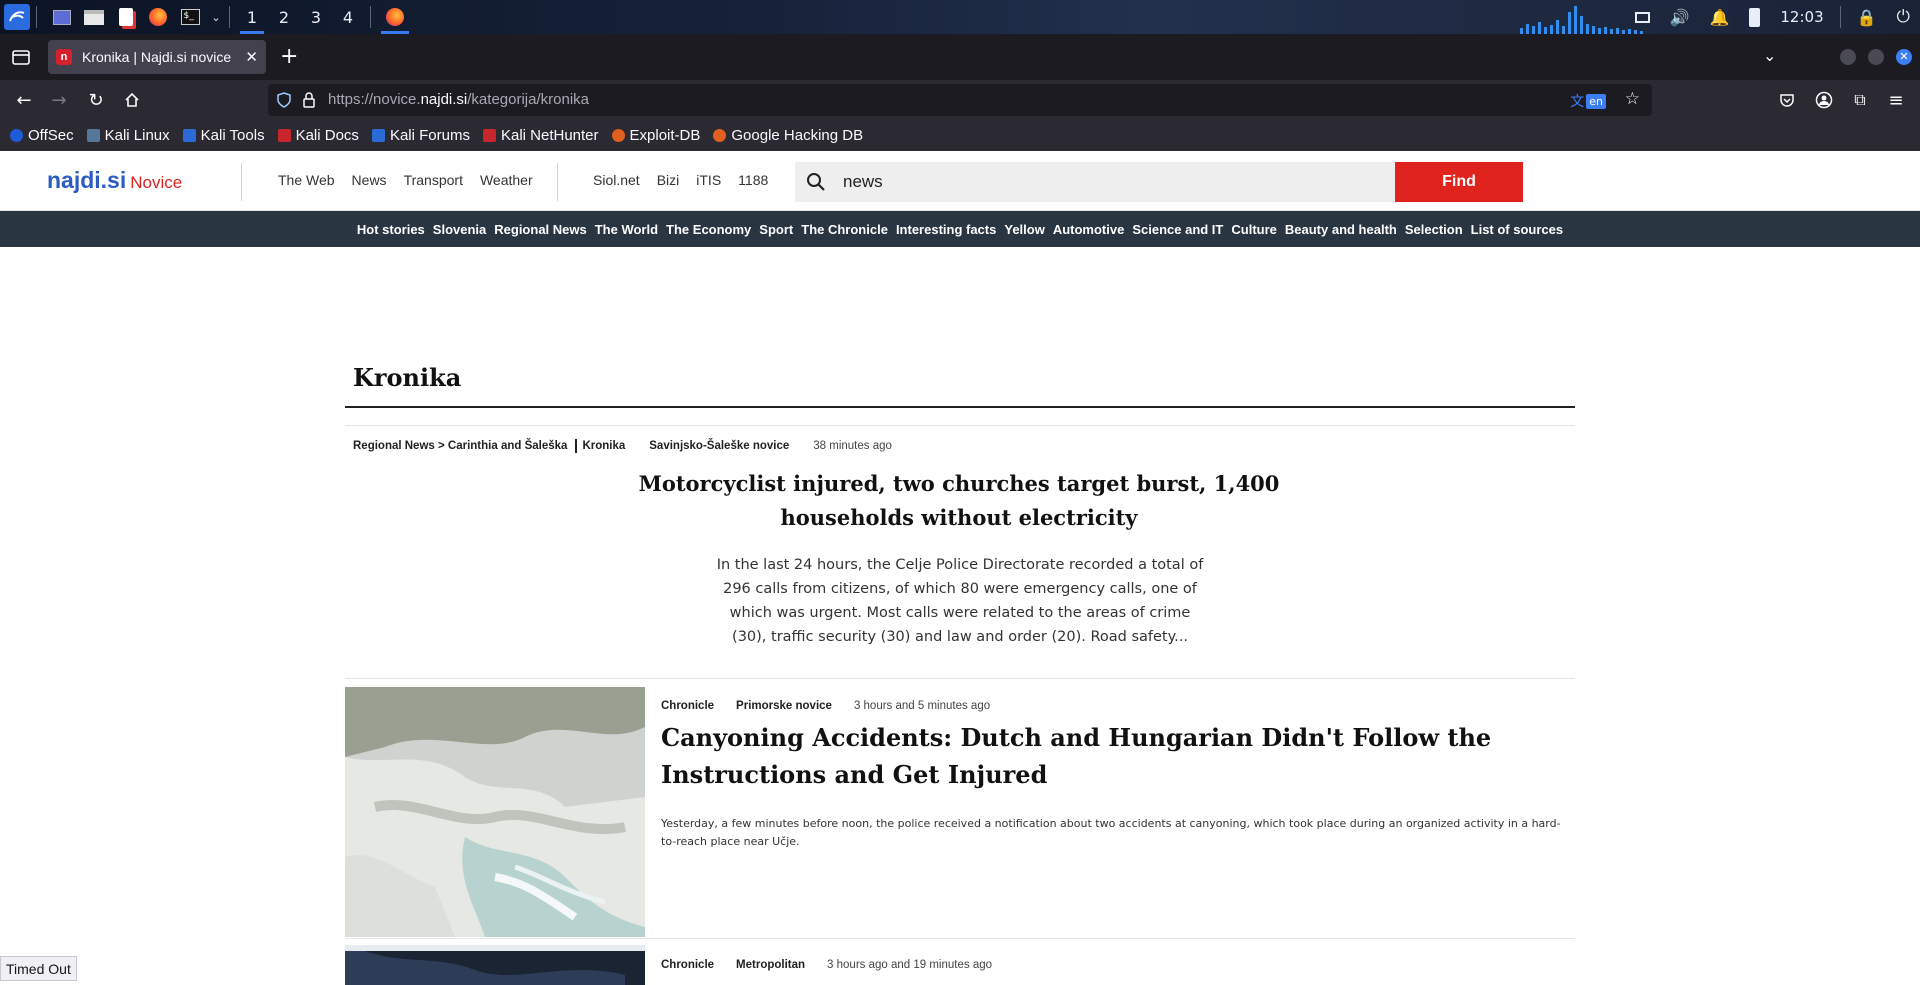 This screenshot has height=985, width=1920. I want to click on link-weather: Weather, so click(506, 180).